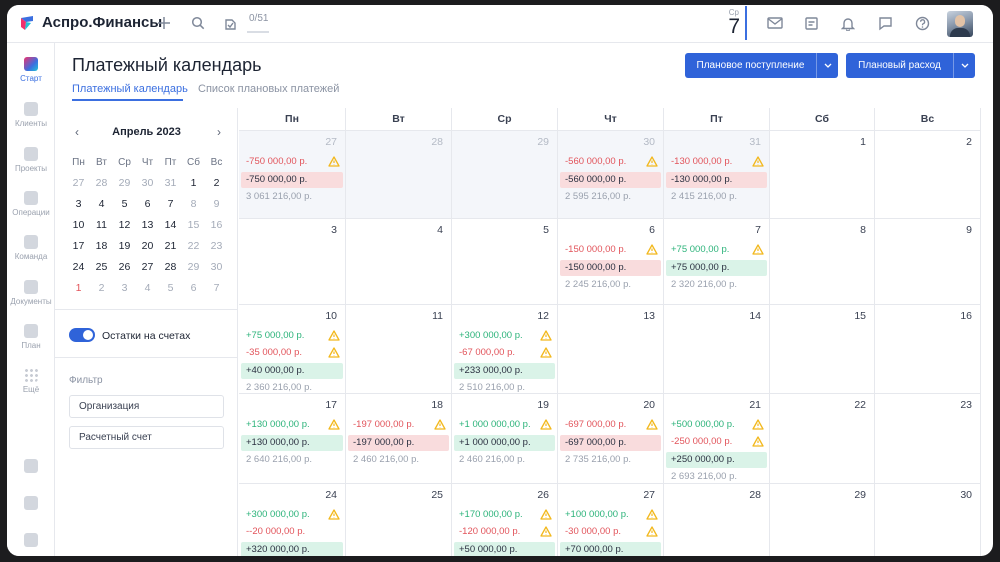 This screenshot has width=1000, height=562. Describe the element at coordinates (193, 246) in the screenshot. I see `mini-calendar-day: 22` at that location.